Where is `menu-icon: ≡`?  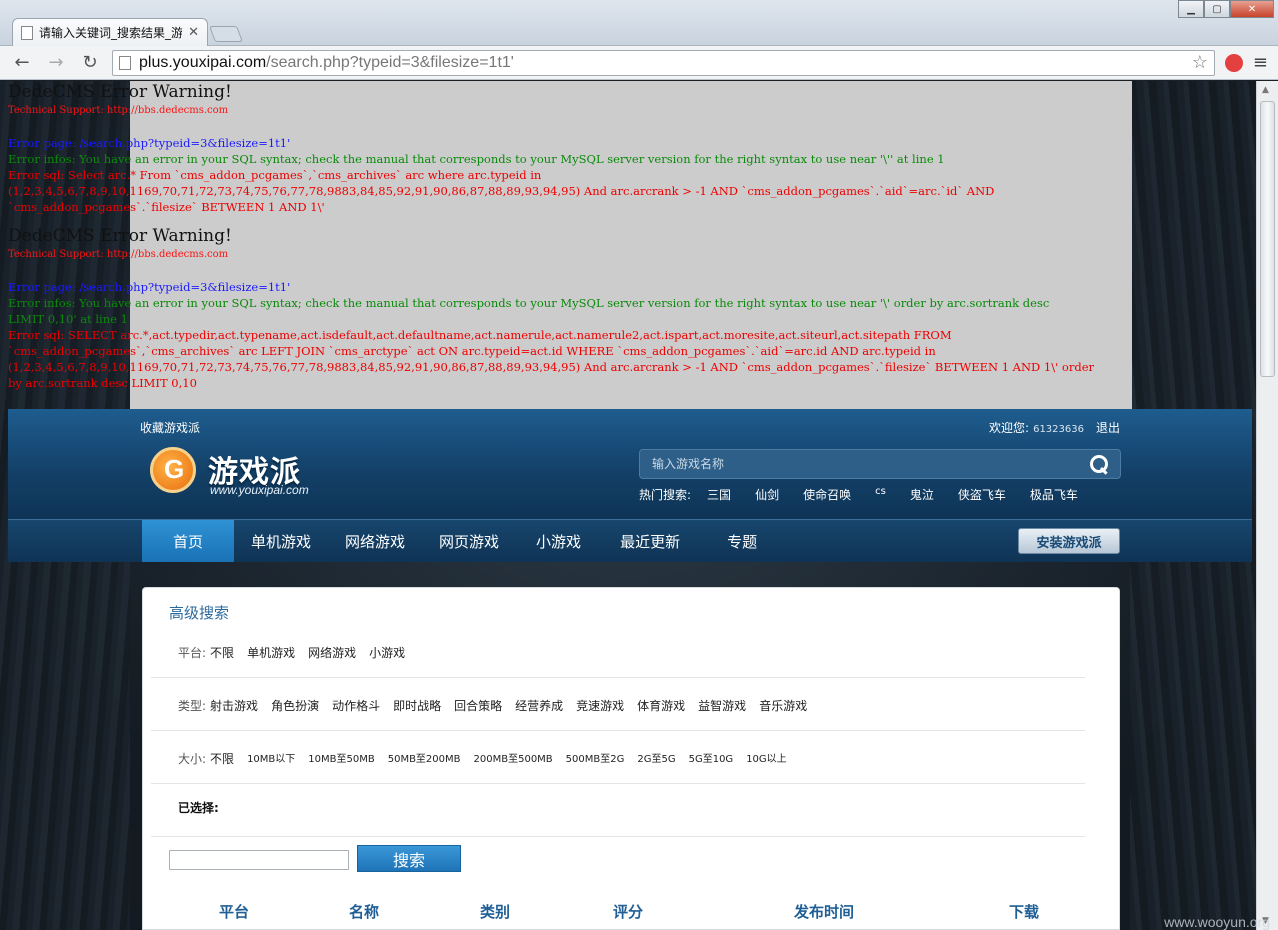
menu-icon: ≡ is located at coordinates (1260, 62).